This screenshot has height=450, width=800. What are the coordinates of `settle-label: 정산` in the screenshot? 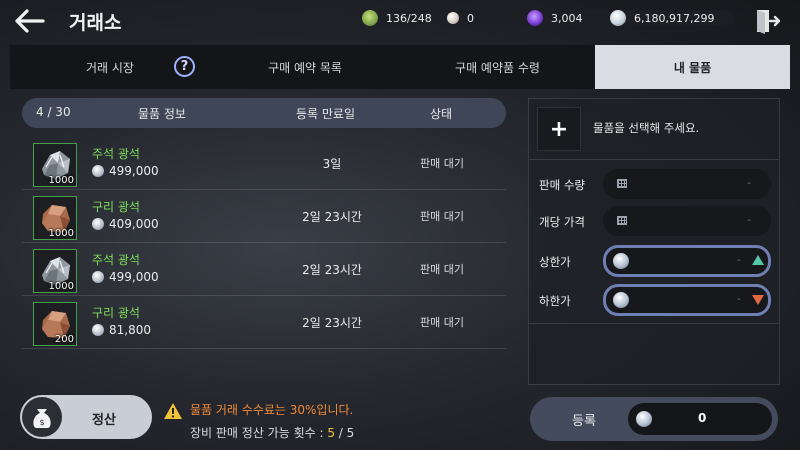 It's located at (104, 420).